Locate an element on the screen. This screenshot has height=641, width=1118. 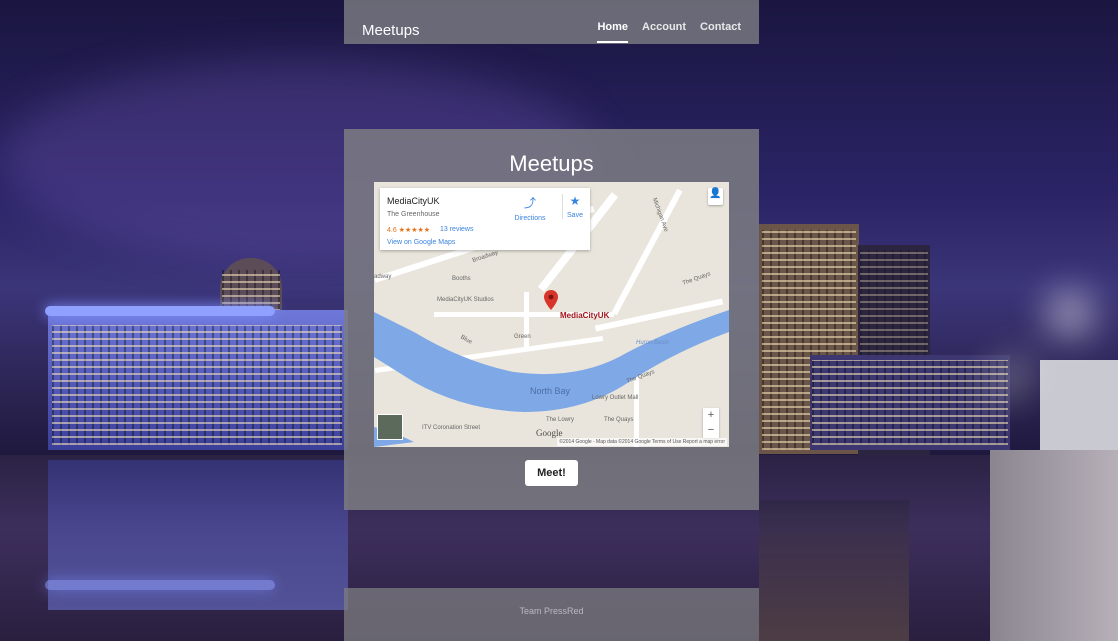
directions-icon: ⤴ is located at coordinates (529, 203).